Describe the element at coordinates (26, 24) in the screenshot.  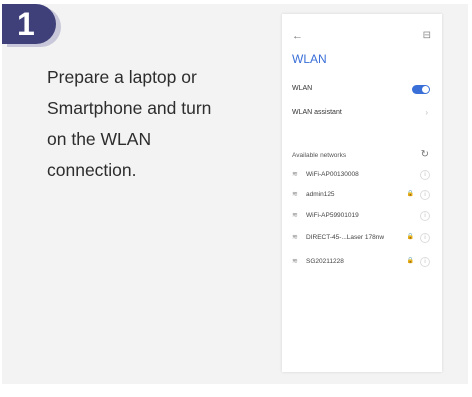
I see `step-number: 1` at that location.